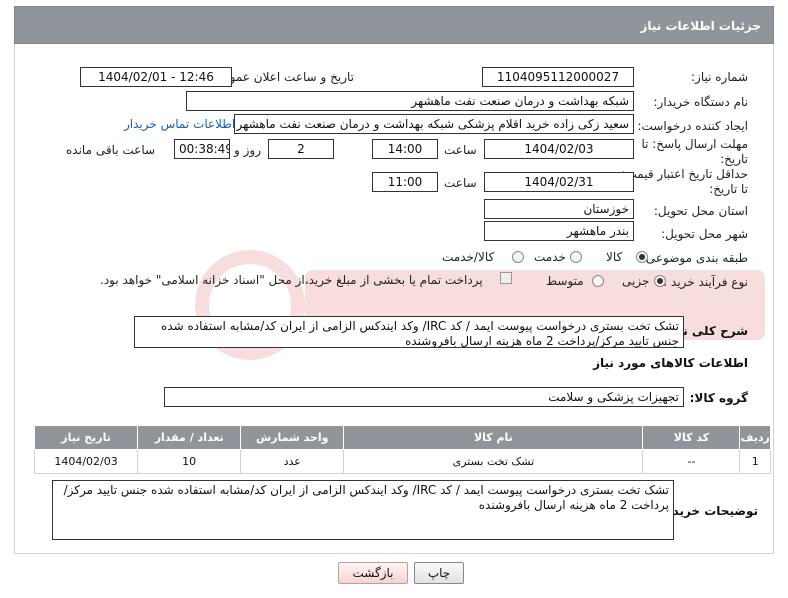 This screenshot has height=598, width=788. I want to click on process-radio-minor, so click(660, 281).